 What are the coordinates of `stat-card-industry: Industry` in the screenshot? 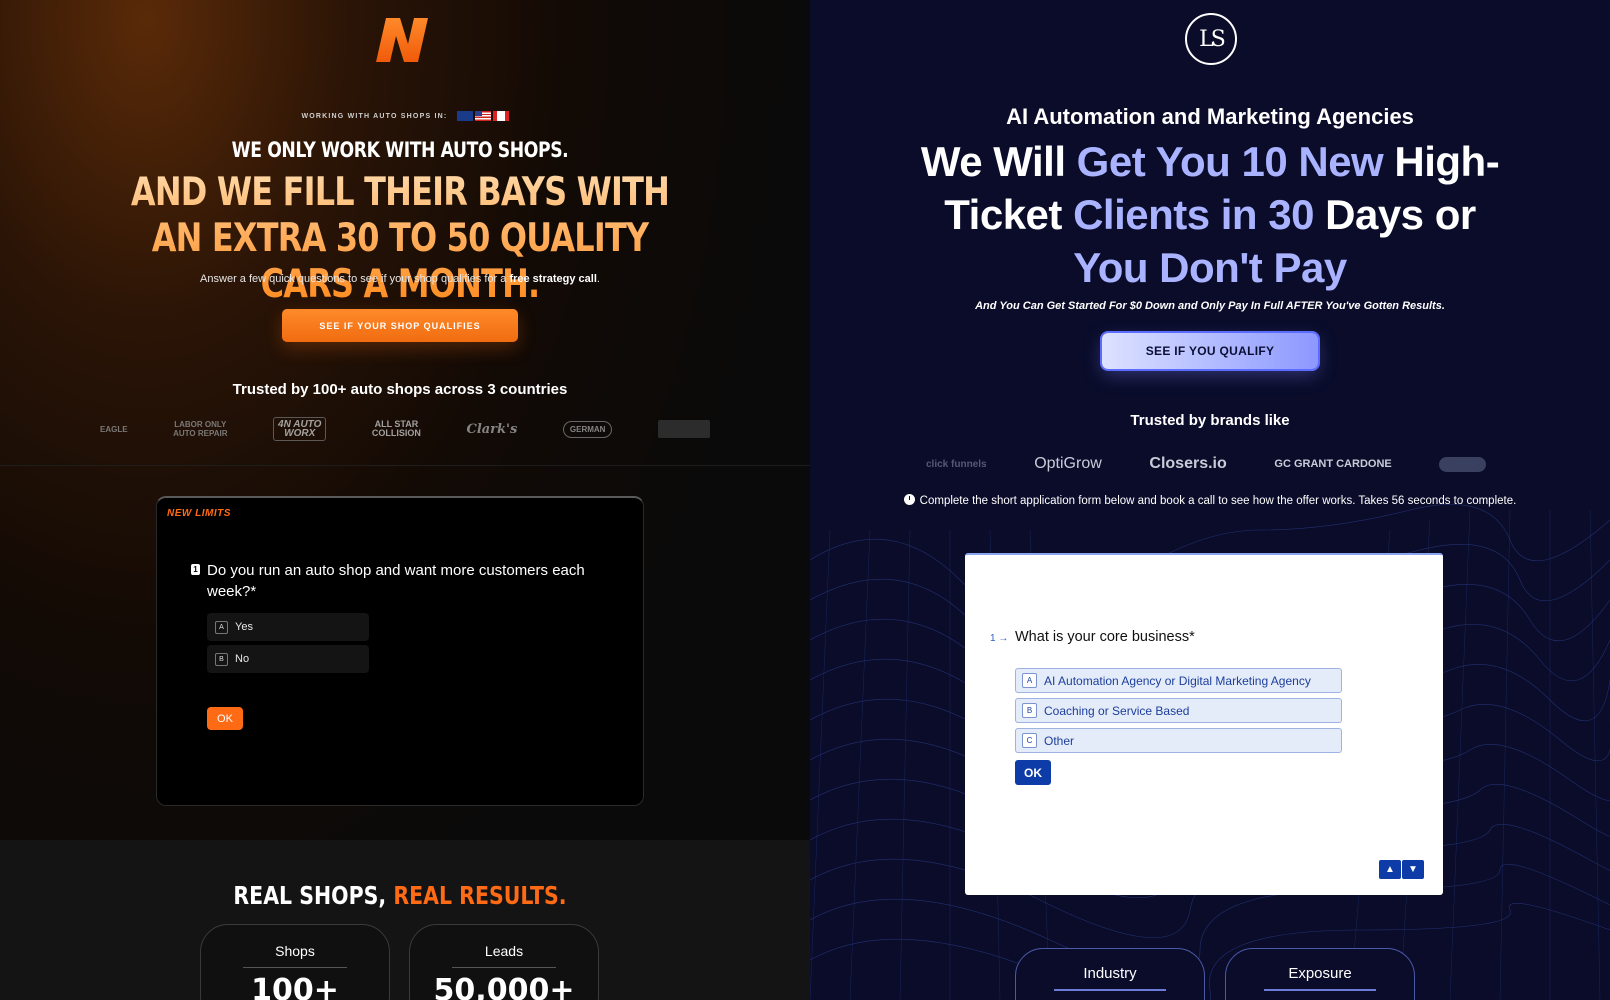 It's located at (1110, 974).